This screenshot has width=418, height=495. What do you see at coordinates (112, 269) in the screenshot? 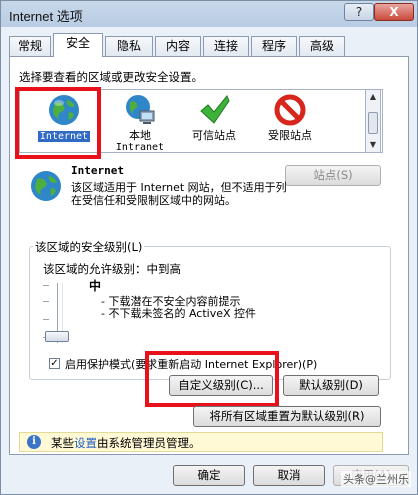
I see `allowed-levels-text: 该区域的允许级别：中到高` at bounding box center [112, 269].